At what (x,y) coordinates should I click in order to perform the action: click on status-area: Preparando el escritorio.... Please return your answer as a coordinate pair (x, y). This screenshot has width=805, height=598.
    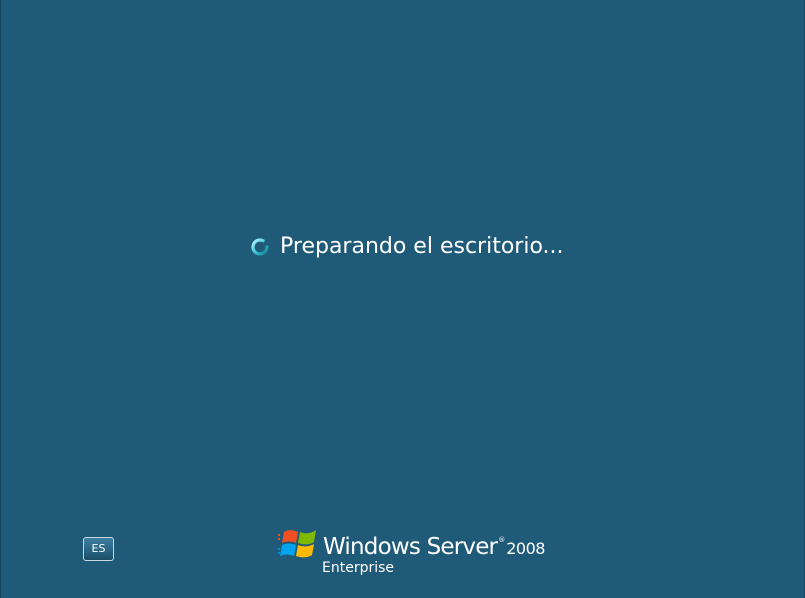
    Looking at the image, I should click on (407, 246).